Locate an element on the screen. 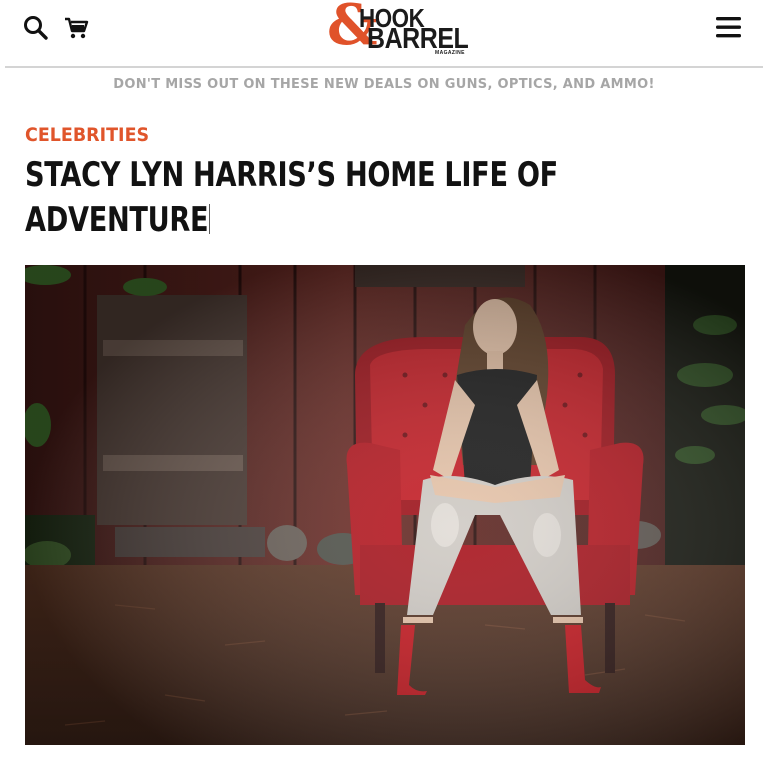 This screenshot has width=768, height=759. site-logo: & HOOK BARREL MAGAZINE is located at coordinates (402, 29).